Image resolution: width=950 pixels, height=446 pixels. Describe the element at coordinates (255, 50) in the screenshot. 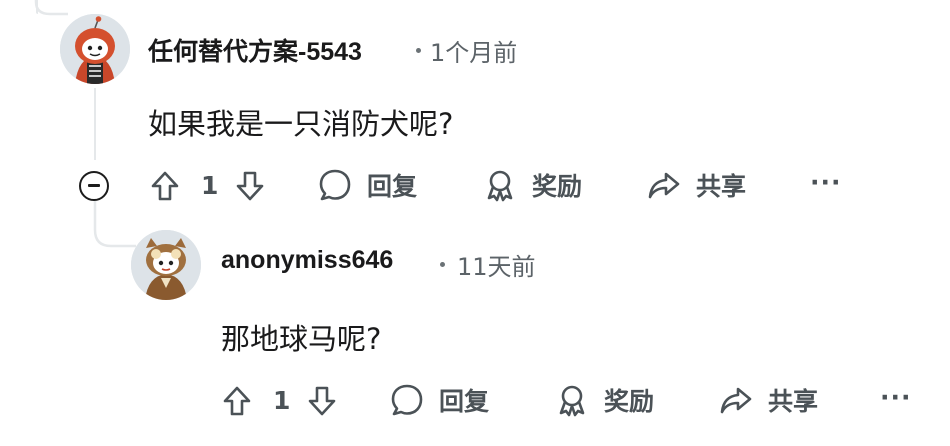

I see `comment-author: 任何替代方案-5543` at that location.